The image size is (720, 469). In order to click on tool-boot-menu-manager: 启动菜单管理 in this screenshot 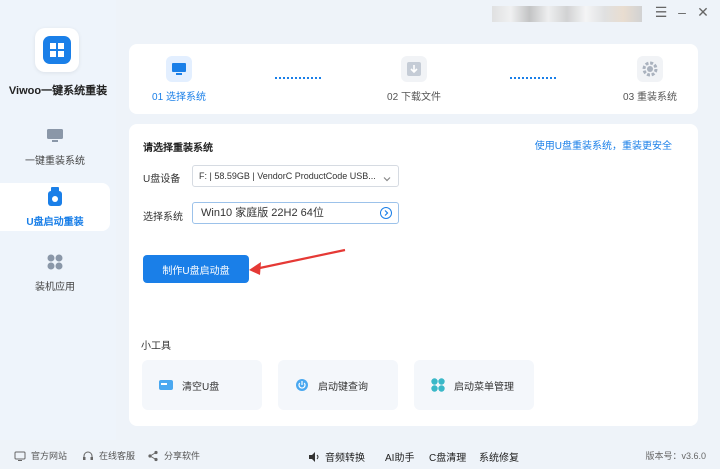, I will do `click(474, 385)`.